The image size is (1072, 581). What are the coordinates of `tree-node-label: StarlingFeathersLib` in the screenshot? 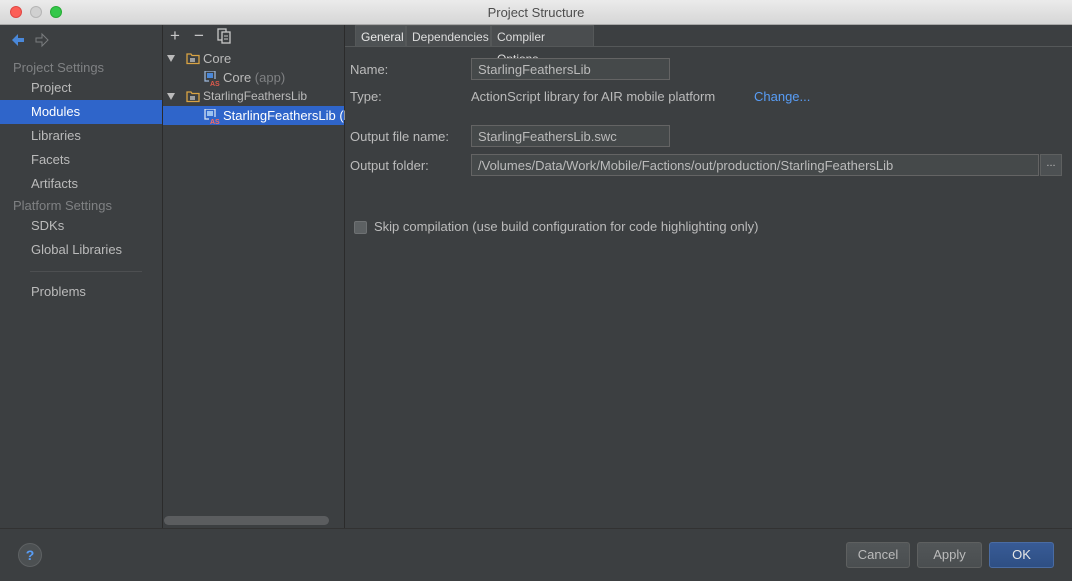 It's located at (255, 96).